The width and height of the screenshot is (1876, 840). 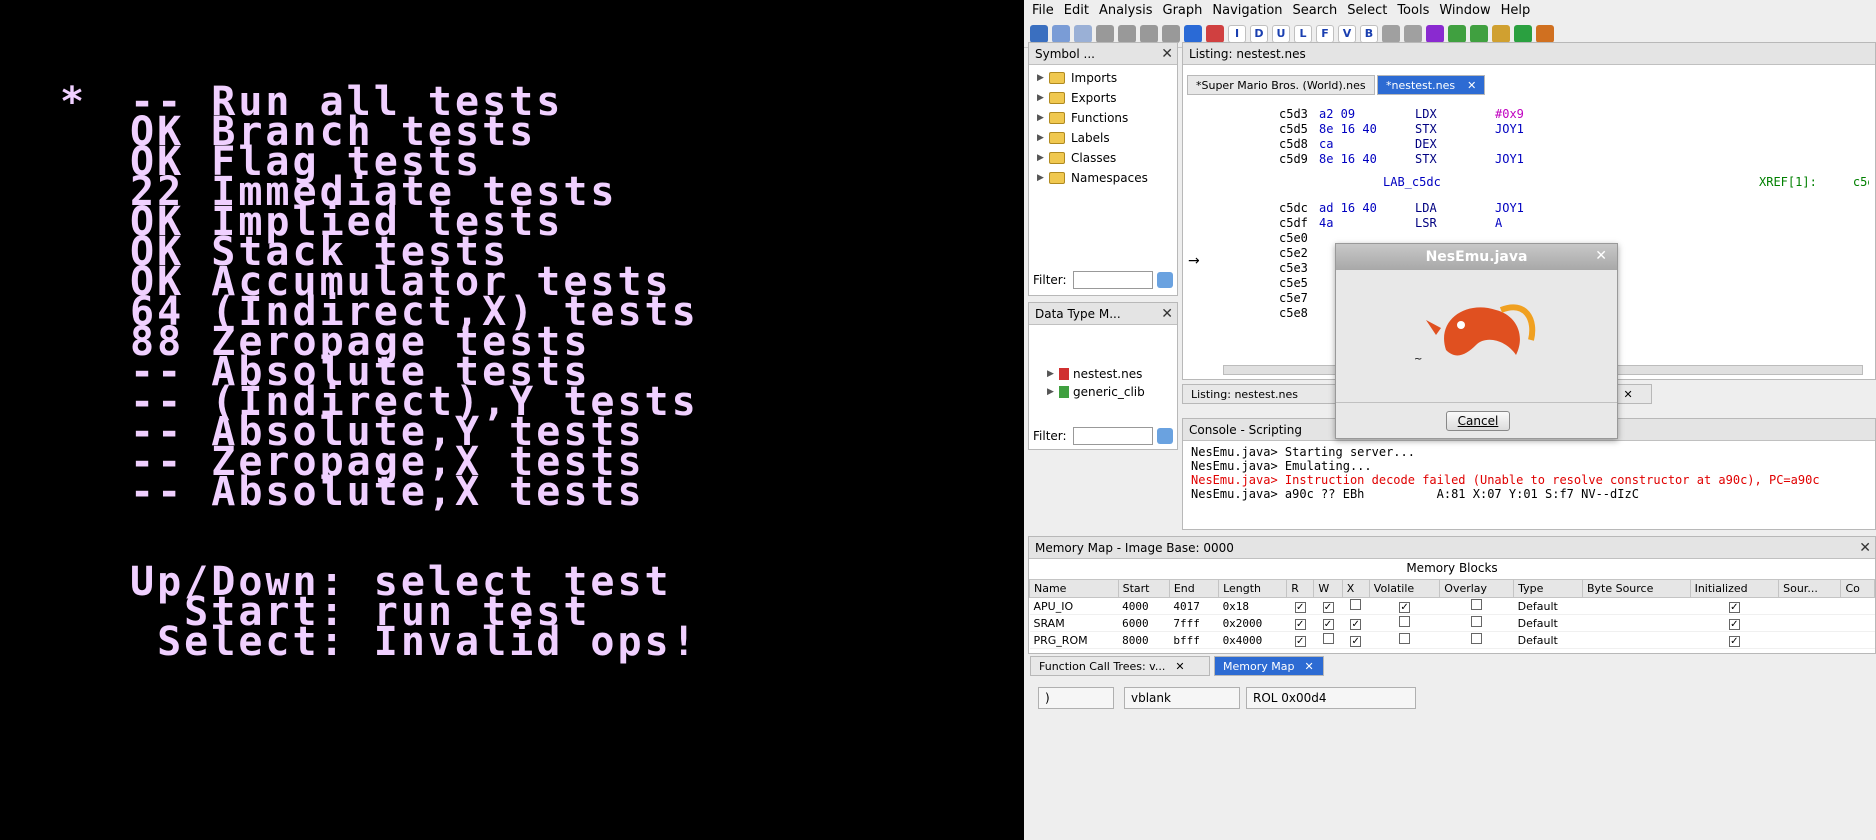 What do you see at coordinates (1269, 666) in the screenshot?
I see `tab-memory-map: Memory Map ✕` at bounding box center [1269, 666].